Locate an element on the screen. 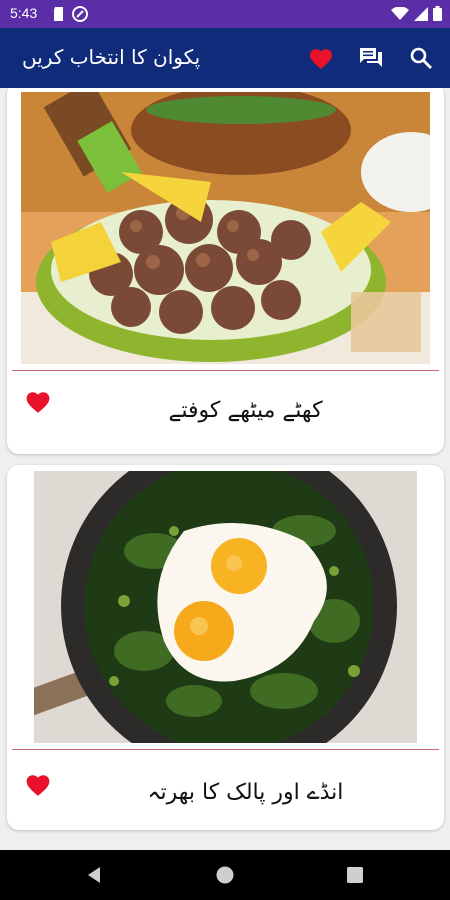  search-icon is located at coordinates (421, 58).